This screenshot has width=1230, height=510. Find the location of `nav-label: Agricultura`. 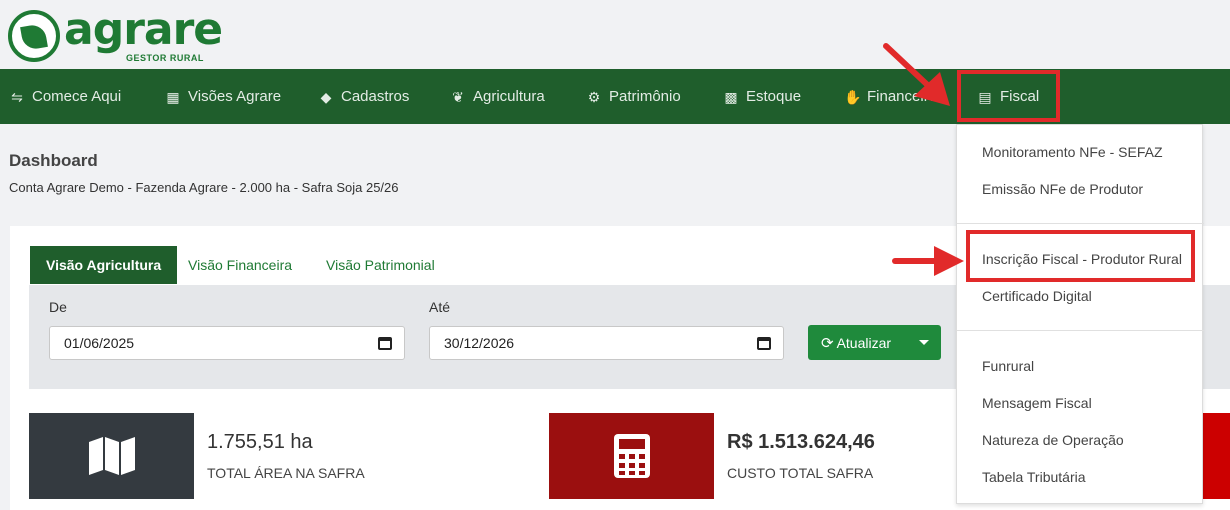

nav-label: Agricultura is located at coordinates (509, 96).